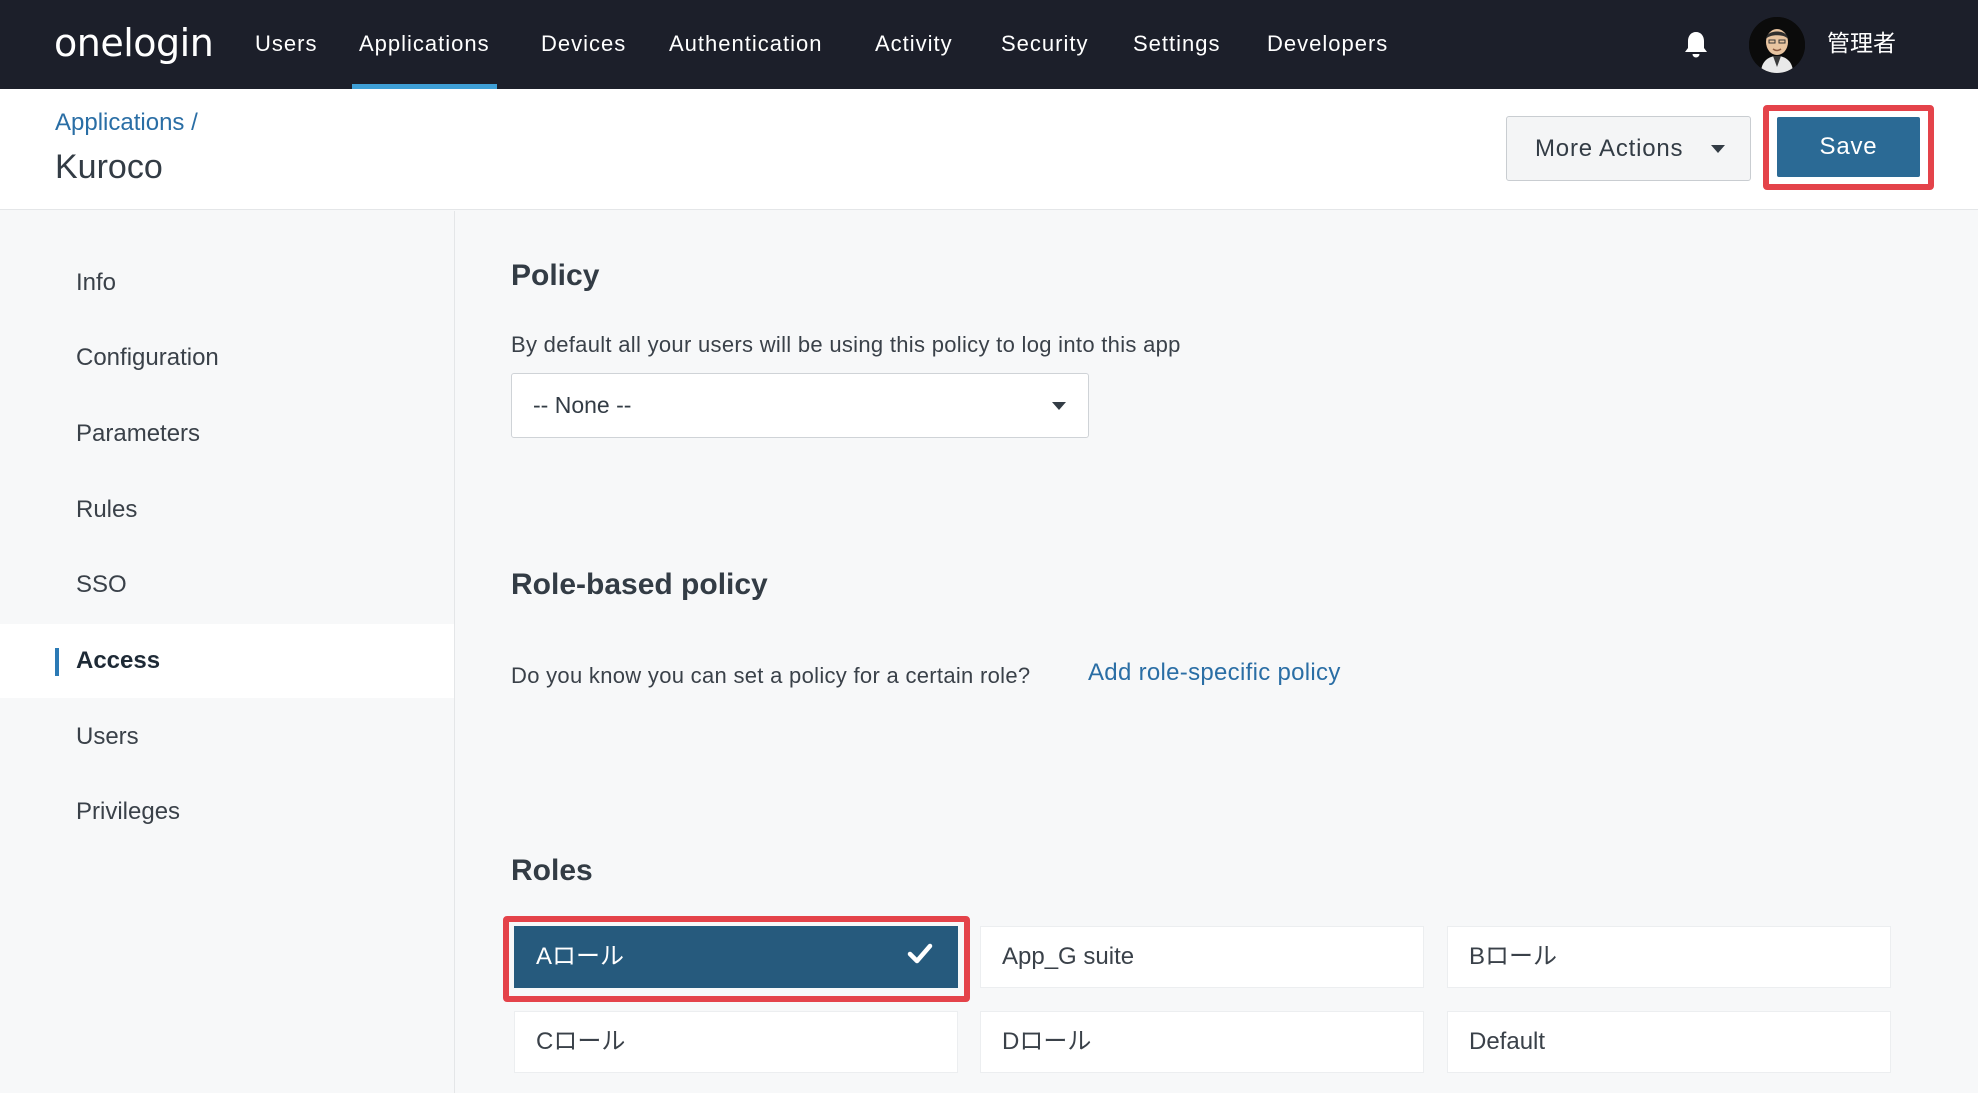 The image size is (1978, 1093). What do you see at coordinates (639, 584) in the screenshot?
I see `role-policy-heading: Role-based policy` at bounding box center [639, 584].